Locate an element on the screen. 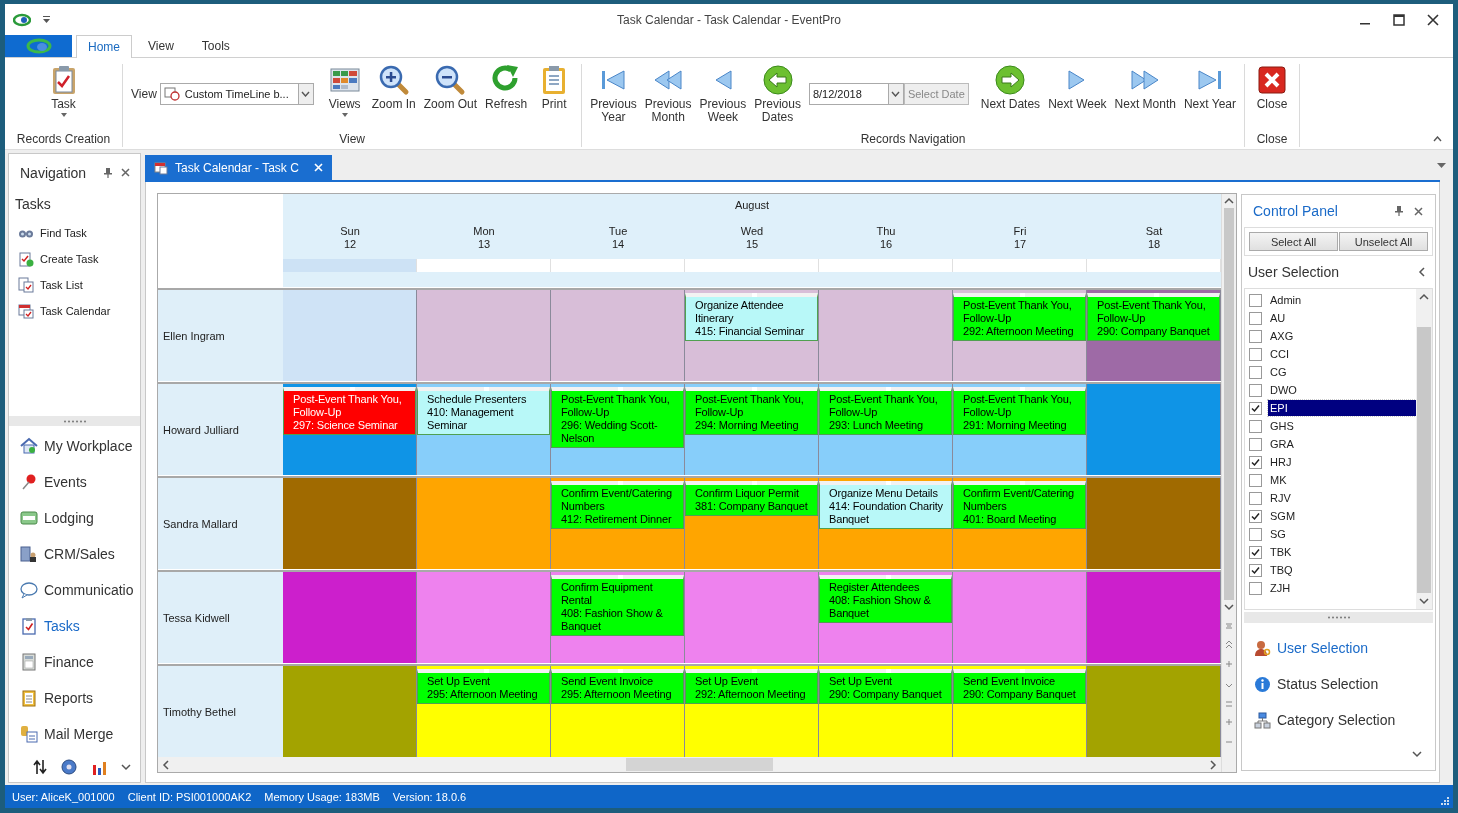 This screenshot has height=813, width=1458. document-tab: Task Calendar - Task C is located at coordinates (238, 167).